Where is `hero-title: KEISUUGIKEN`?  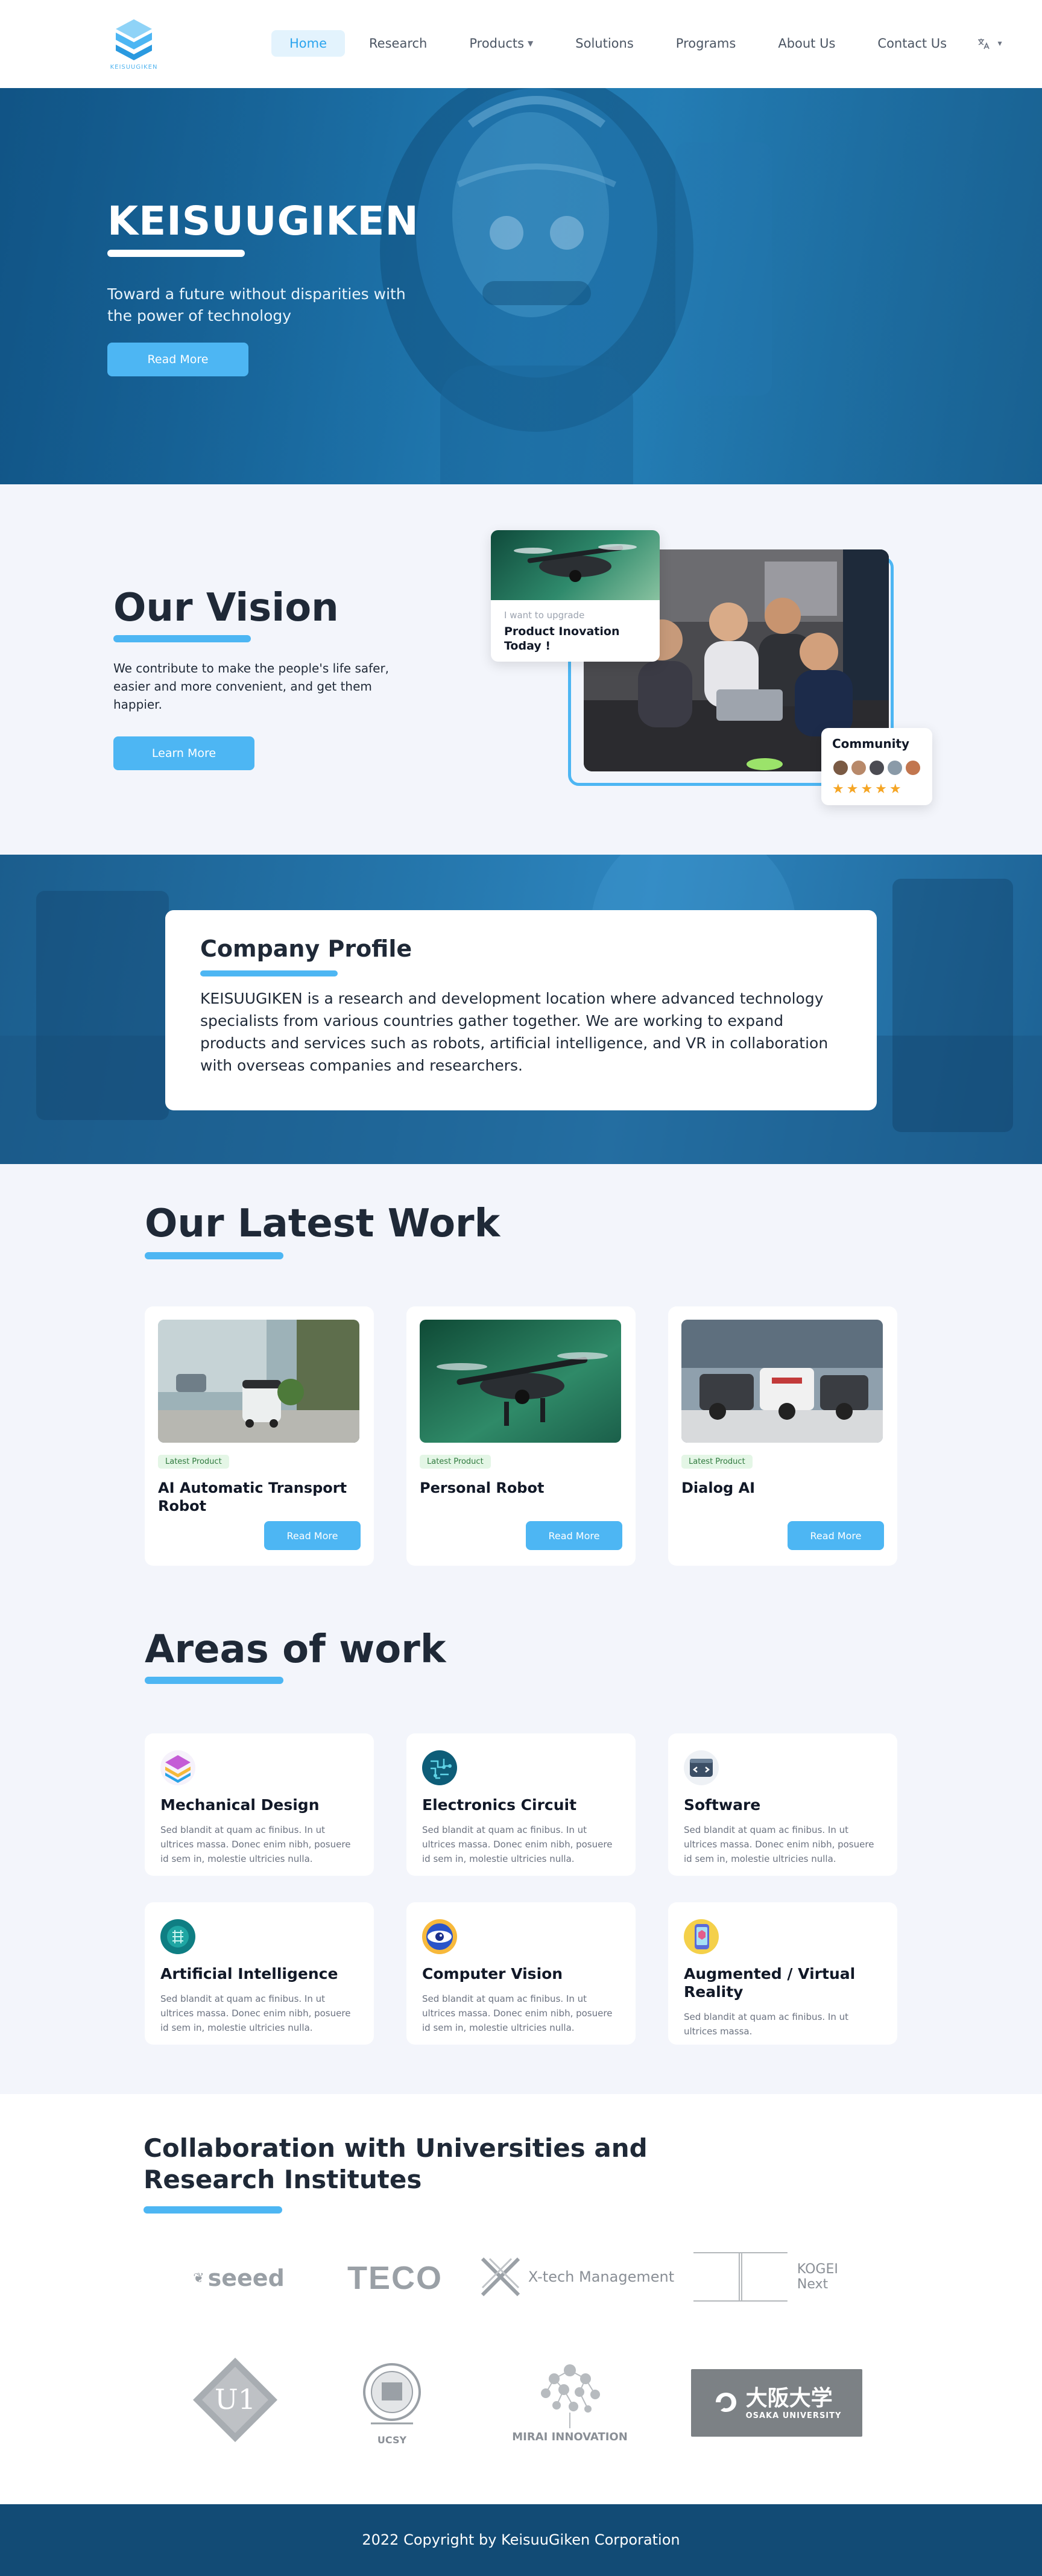
hero-title: KEISUUGIKEN is located at coordinates (263, 221).